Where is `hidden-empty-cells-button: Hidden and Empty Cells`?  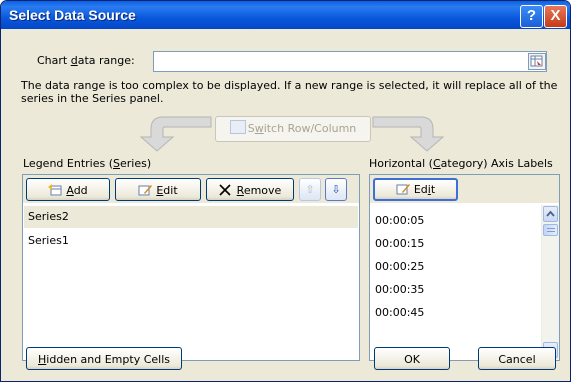
hidden-empty-cells-button: Hidden and Empty Cells is located at coordinates (104, 358).